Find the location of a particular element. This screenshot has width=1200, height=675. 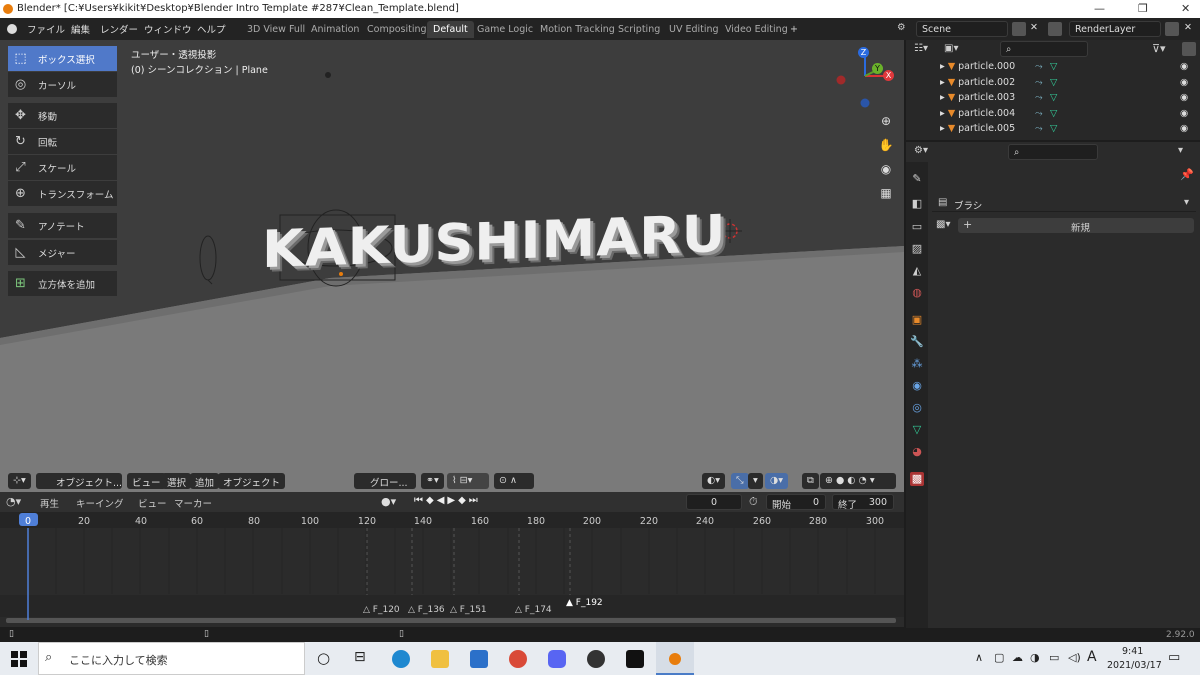

outliner-item: ▸ ▼ particle.005 ⤳ ▽ ◉ is located at coordinates (1064, 130).